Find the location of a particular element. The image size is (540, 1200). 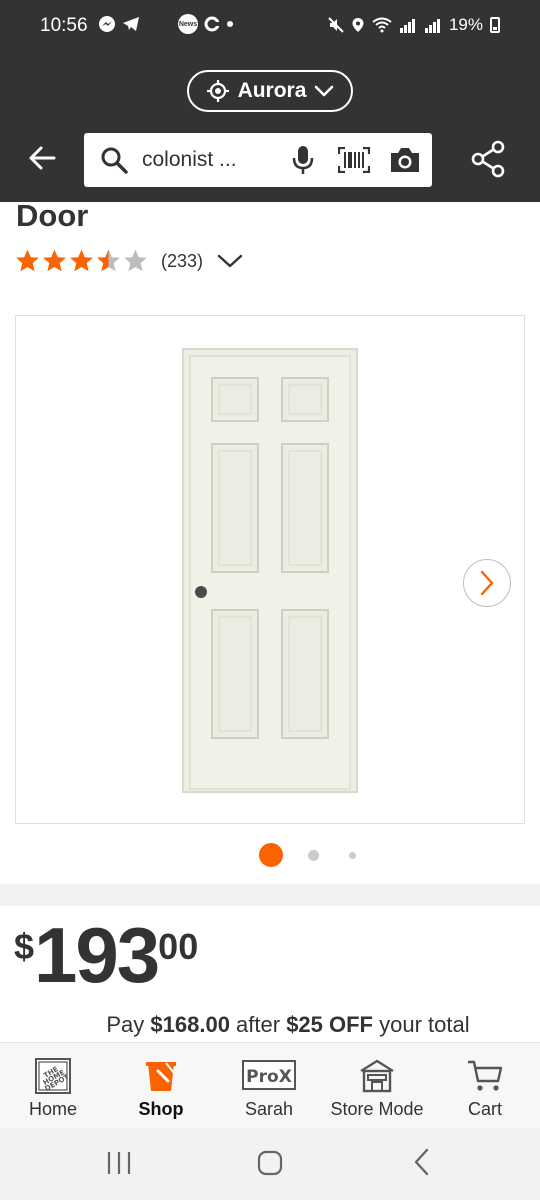

nav-label-home: Home is located at coordinates (52, 1109).